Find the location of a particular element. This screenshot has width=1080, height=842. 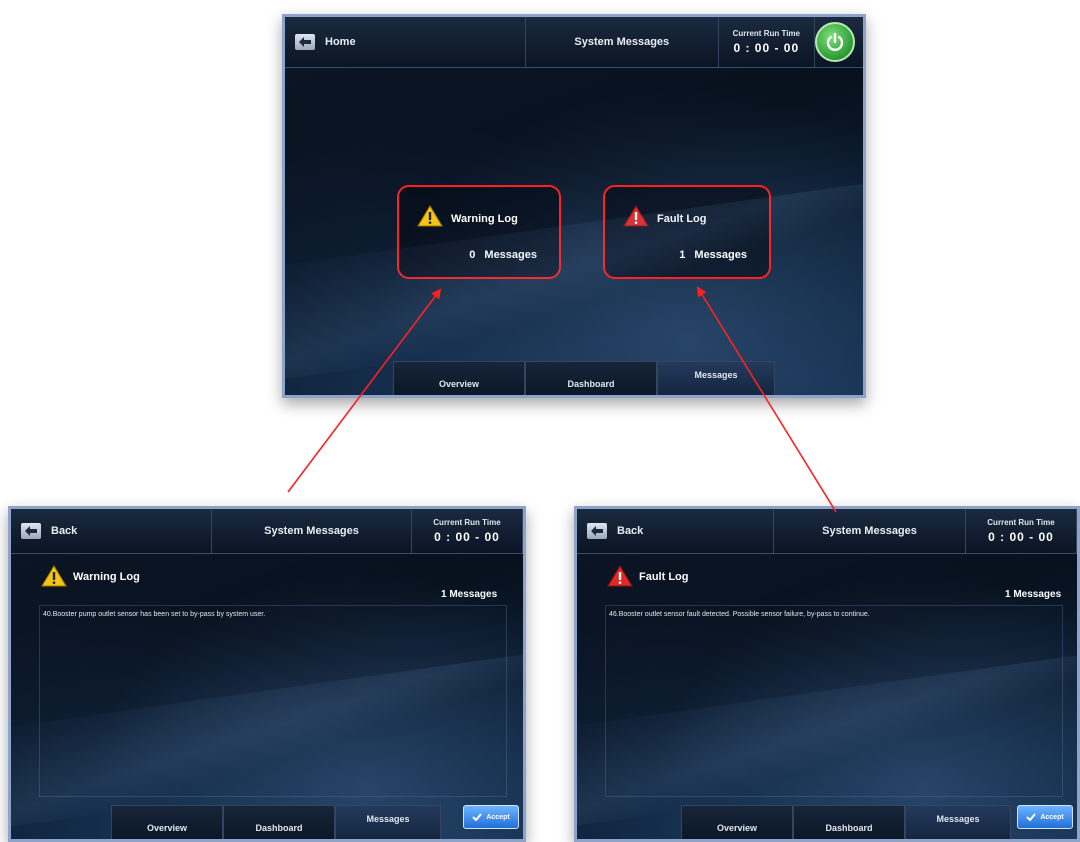

warning-log-count: 0 Messages is located at coordinates (503, 255).